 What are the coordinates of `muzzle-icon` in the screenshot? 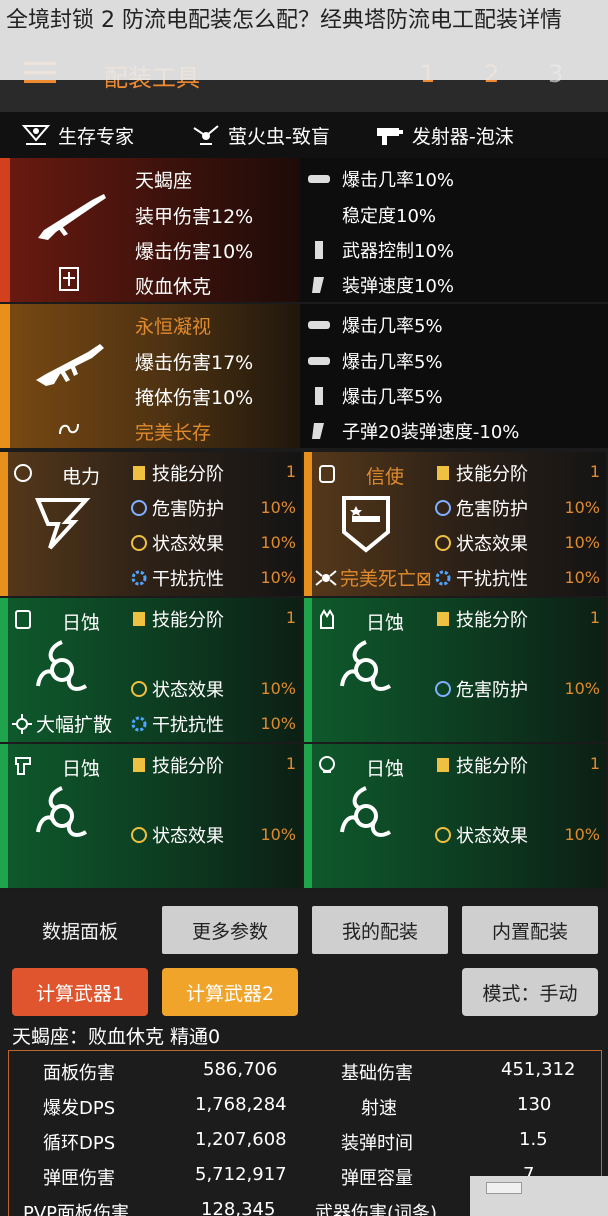 It's located at (319, 396).